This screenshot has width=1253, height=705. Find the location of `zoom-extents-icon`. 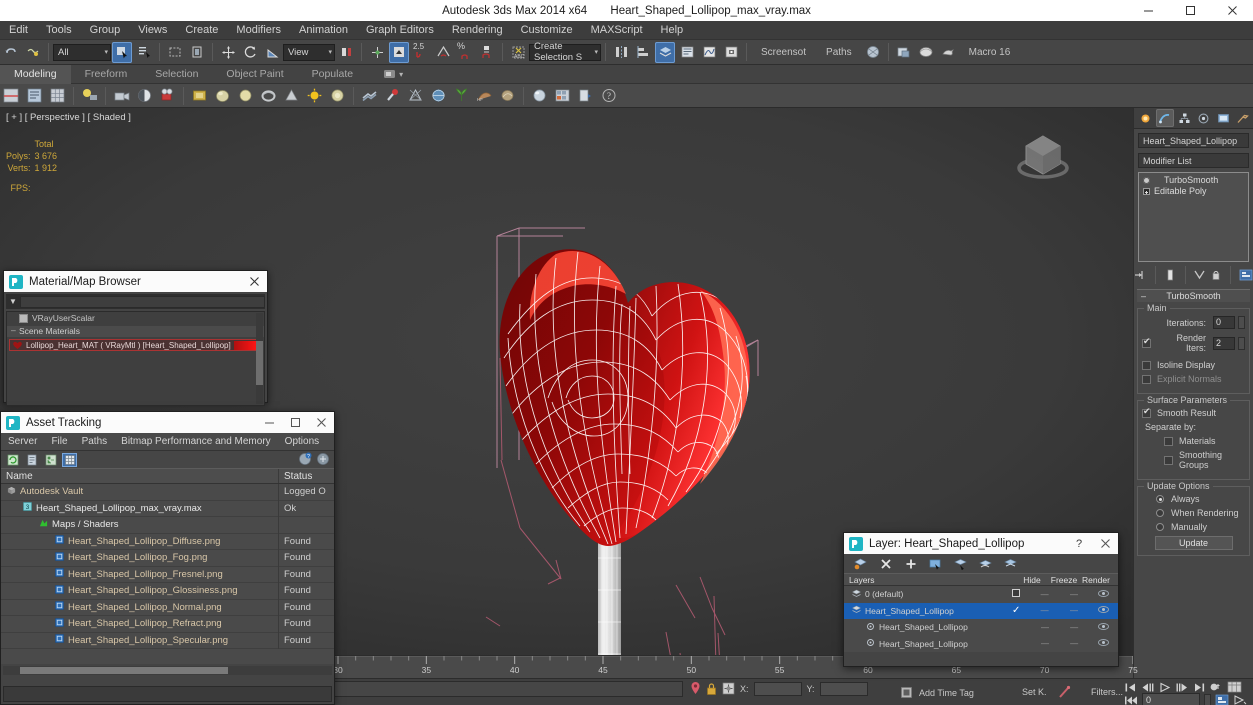

zoom-extents-icon is located at coordinates (1240, 699).